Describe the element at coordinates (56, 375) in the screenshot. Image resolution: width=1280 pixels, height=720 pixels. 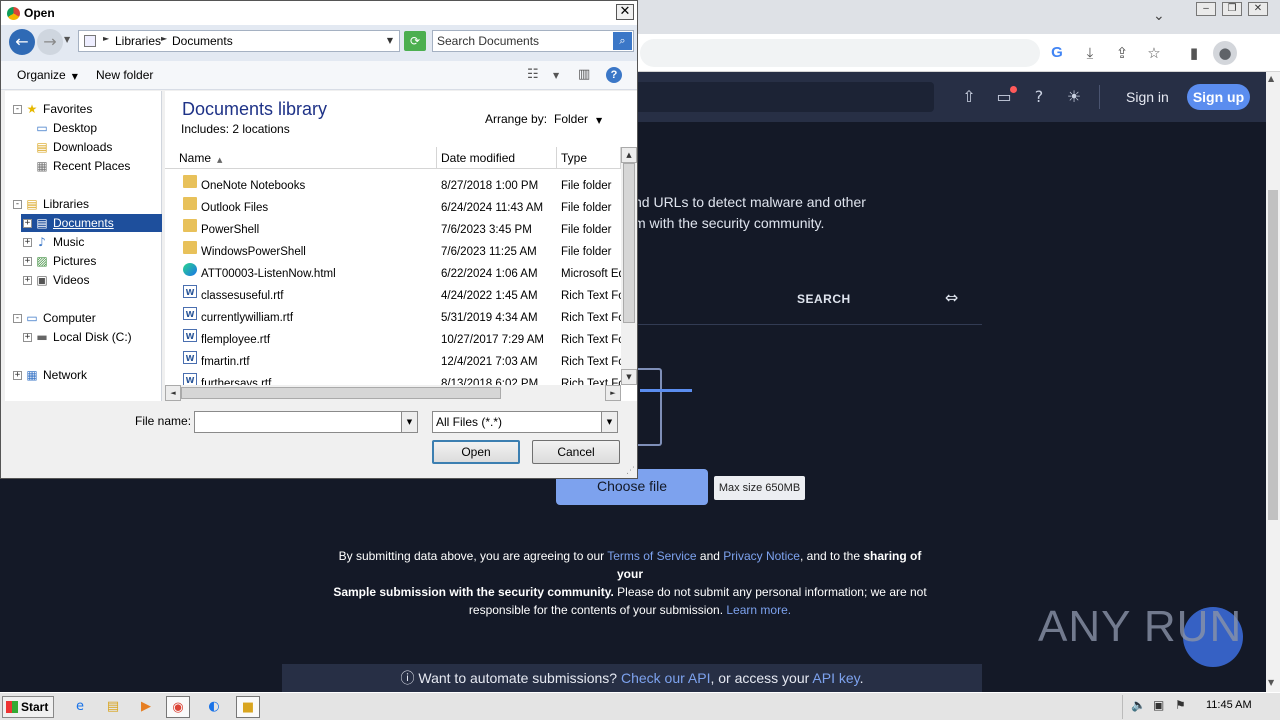
I see `tree-network: ▦ Network` at that location.